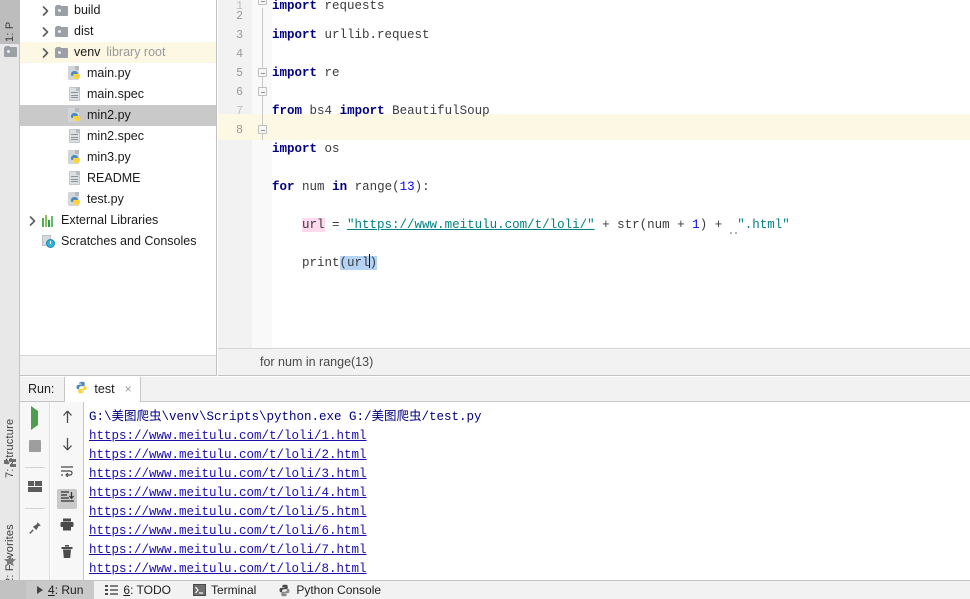 The height and width of the screenshot is (599, 970). What do you see at coordinates (87, 52) in the screenshot?
I see `tree-item-label: venv` at bounding box center [87, 52].